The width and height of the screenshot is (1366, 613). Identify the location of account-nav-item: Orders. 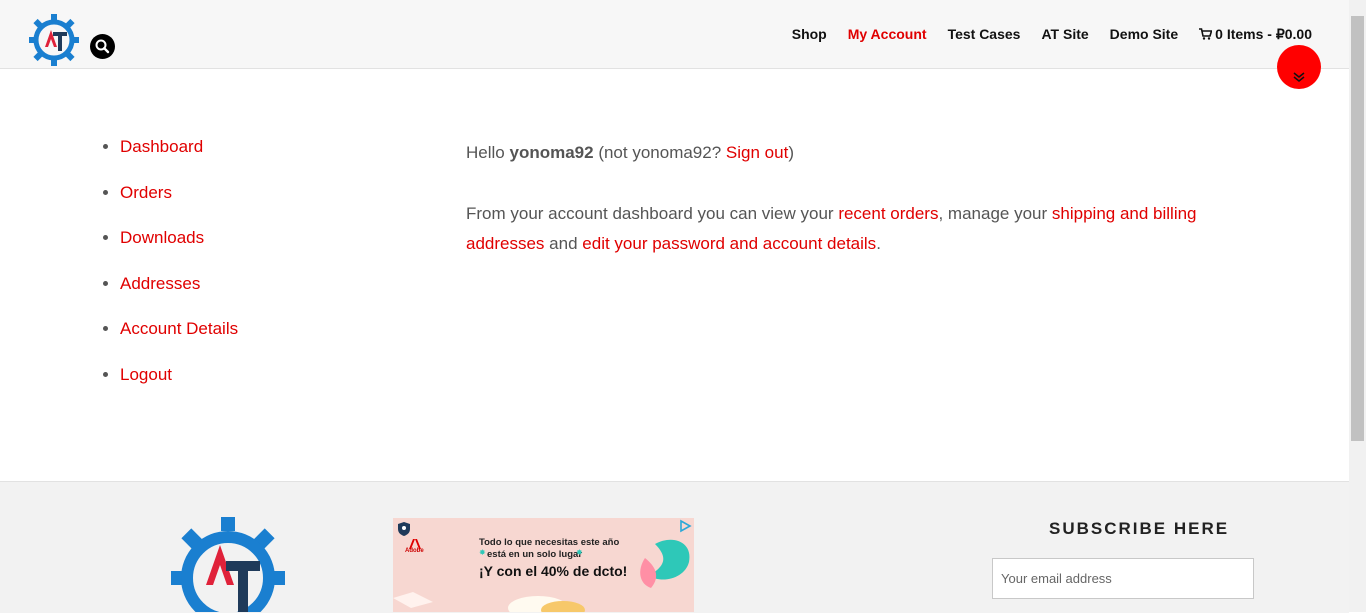
(179, 193).